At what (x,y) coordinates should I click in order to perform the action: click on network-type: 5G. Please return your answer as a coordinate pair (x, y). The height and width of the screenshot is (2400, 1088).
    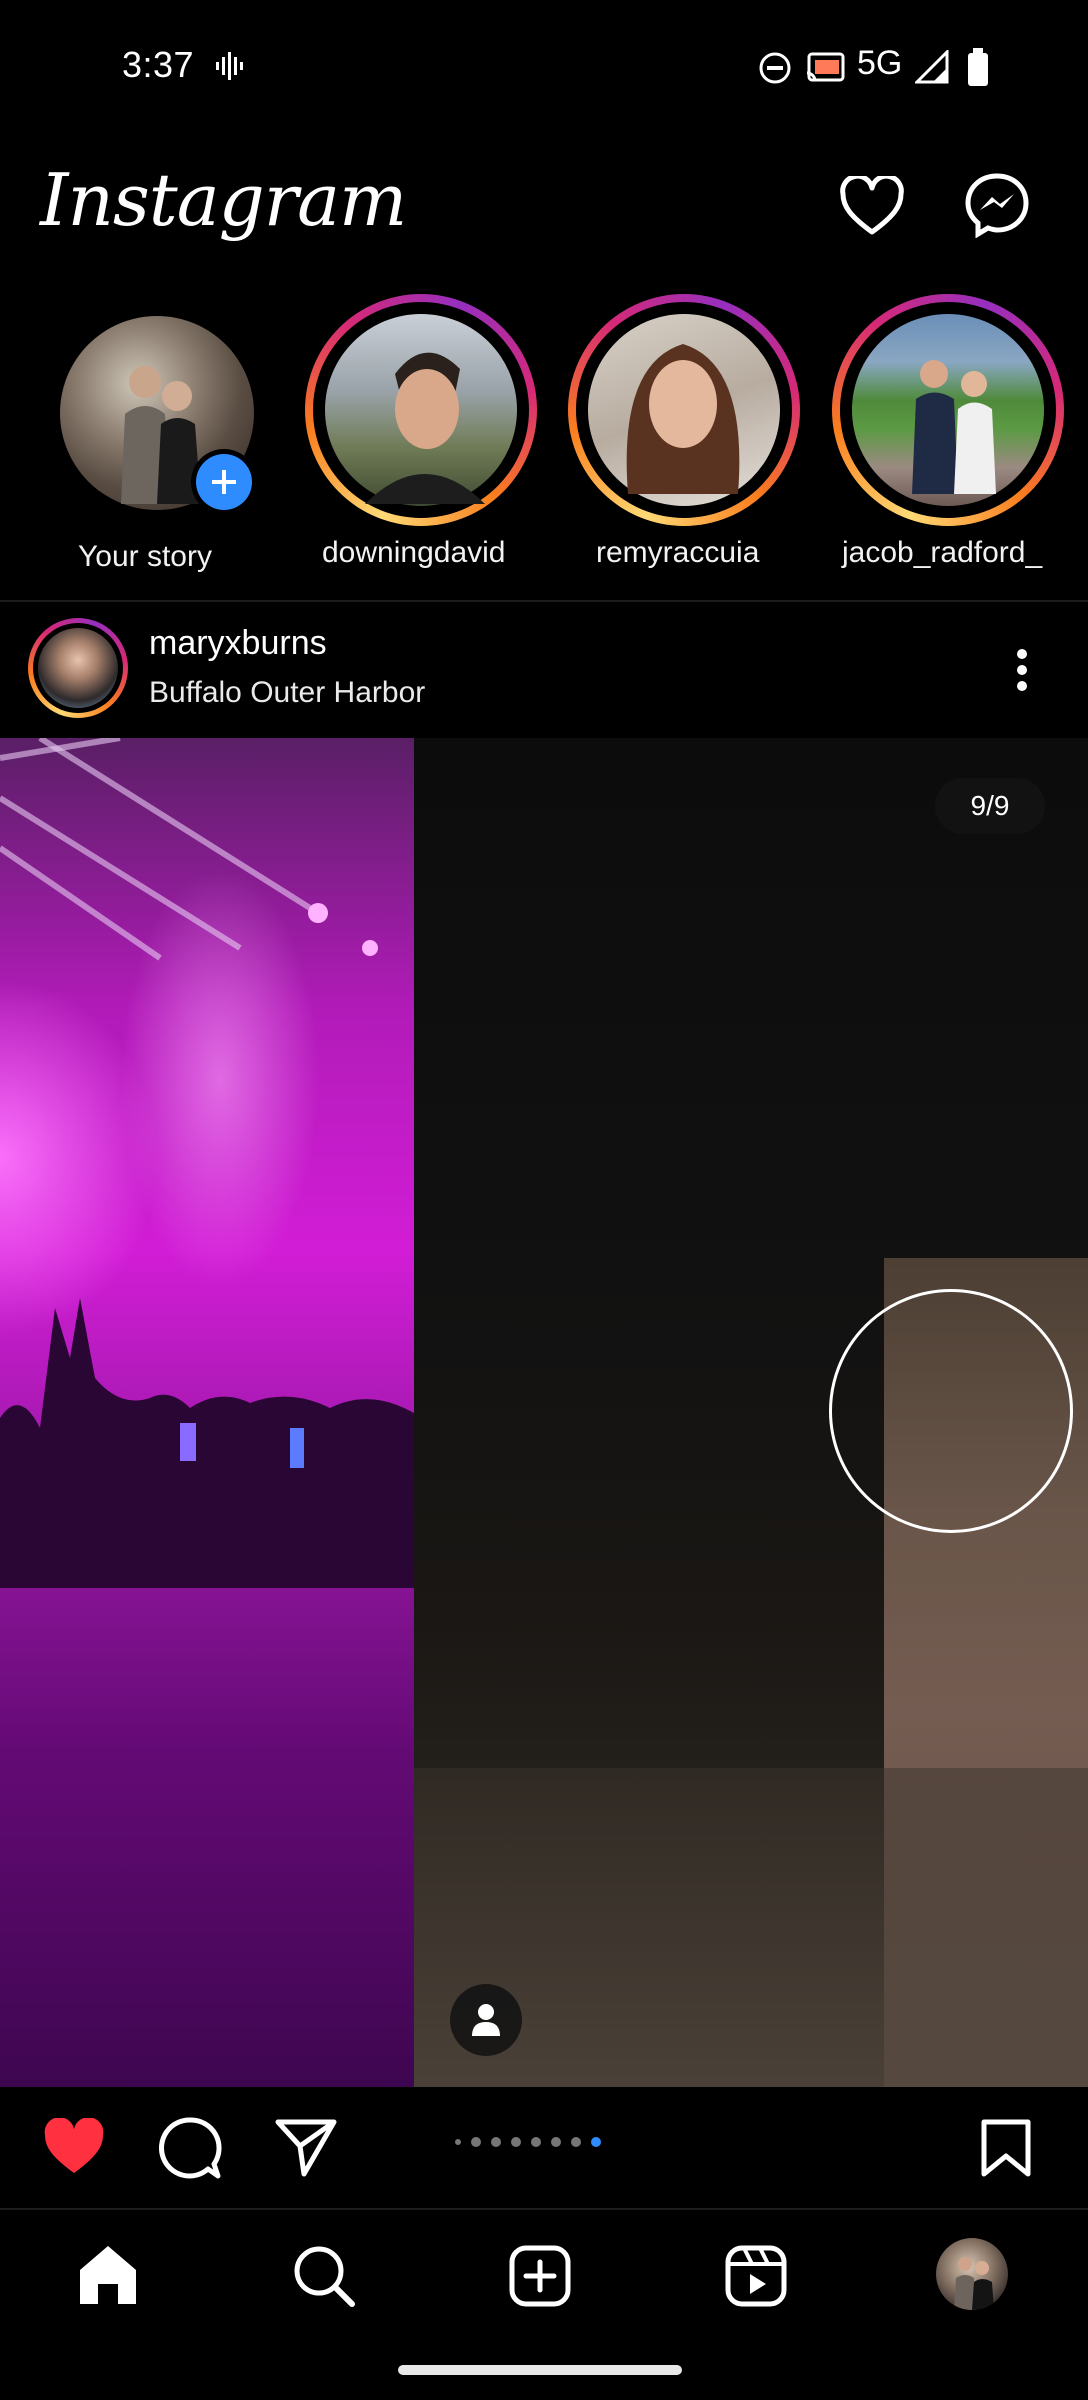
    Looking at the image, I should click on (880, 63).